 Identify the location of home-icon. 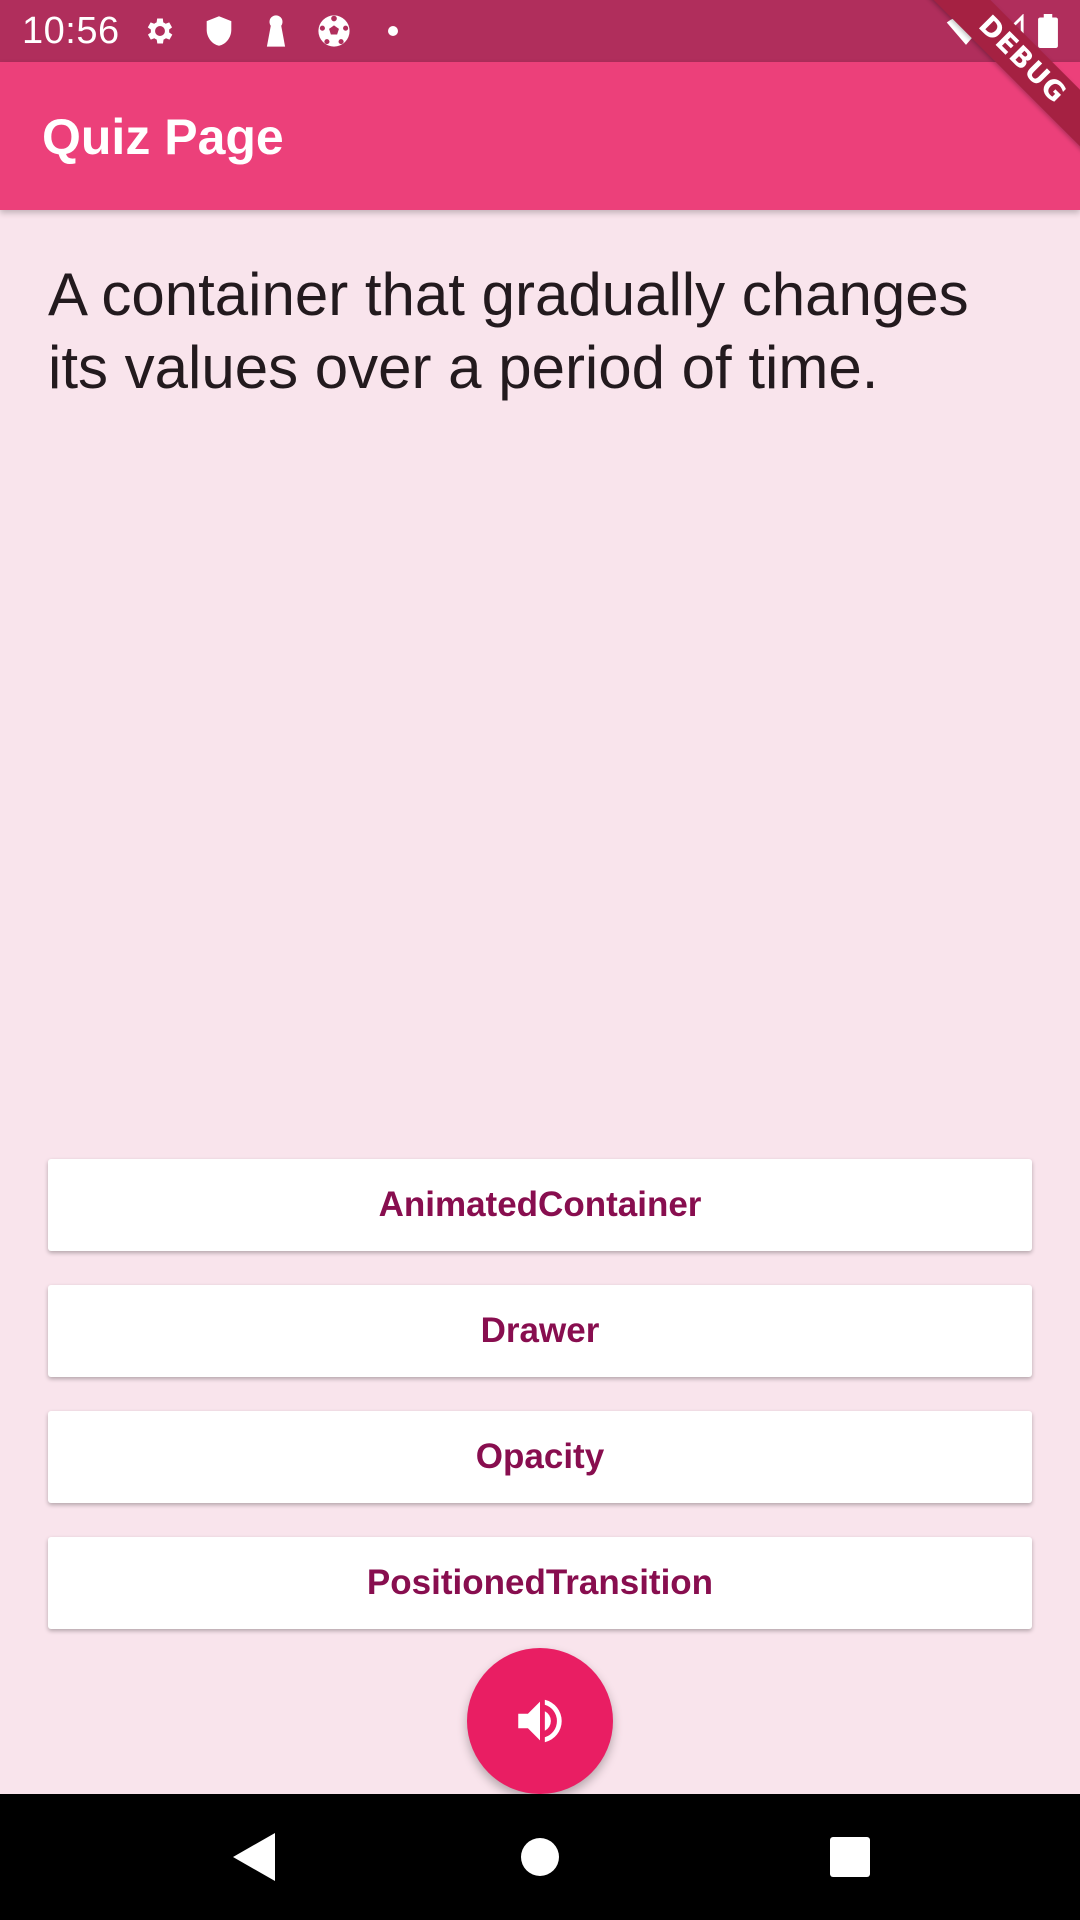
(540, 1857).